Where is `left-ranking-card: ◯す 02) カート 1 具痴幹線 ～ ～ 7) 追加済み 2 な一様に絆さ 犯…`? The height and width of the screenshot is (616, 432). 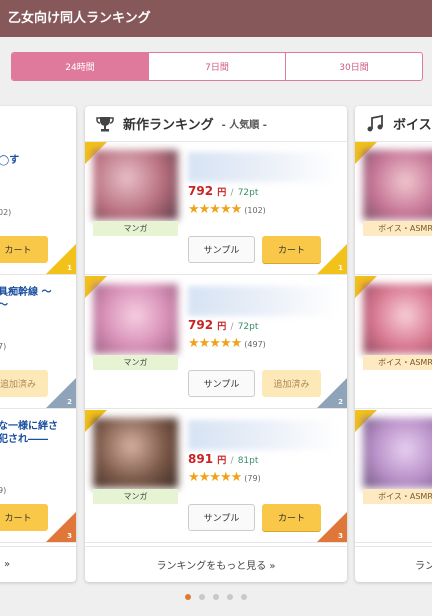
left-ranking-card: ◯す 02) カート 1 具痴幹線 ～ ～ 7) 追加済み 2 な一様に絆さ 犯… is located at coordinates (38, 344).